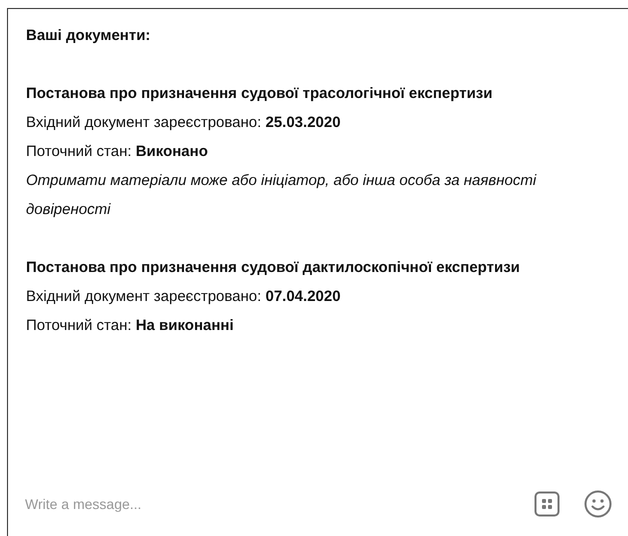  Describe the element at coordinates (260, 94) in the screenshot. I see `document-title: Постанова про призначення судової трасологічної експертизи` at that location.